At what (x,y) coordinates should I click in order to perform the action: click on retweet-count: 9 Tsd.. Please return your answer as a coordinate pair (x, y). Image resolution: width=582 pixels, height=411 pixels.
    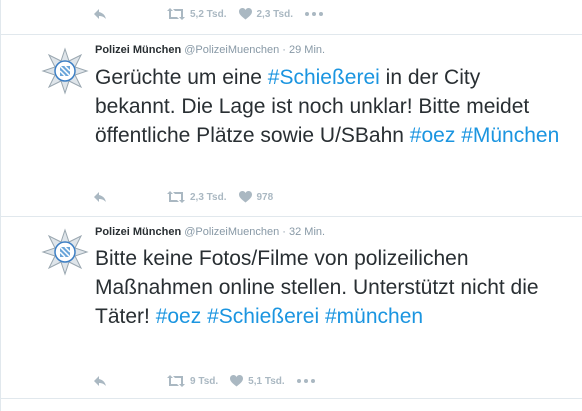
    Looking at the image, I should click on (204, 381).